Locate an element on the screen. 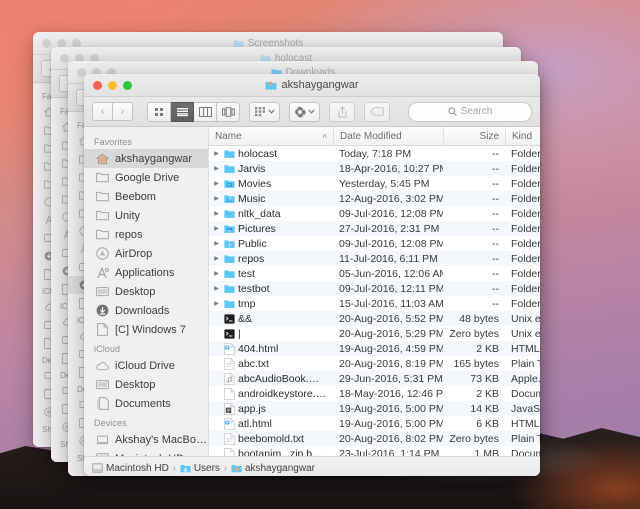  column-header-kind: Kind is located at coordinates (522, 136).